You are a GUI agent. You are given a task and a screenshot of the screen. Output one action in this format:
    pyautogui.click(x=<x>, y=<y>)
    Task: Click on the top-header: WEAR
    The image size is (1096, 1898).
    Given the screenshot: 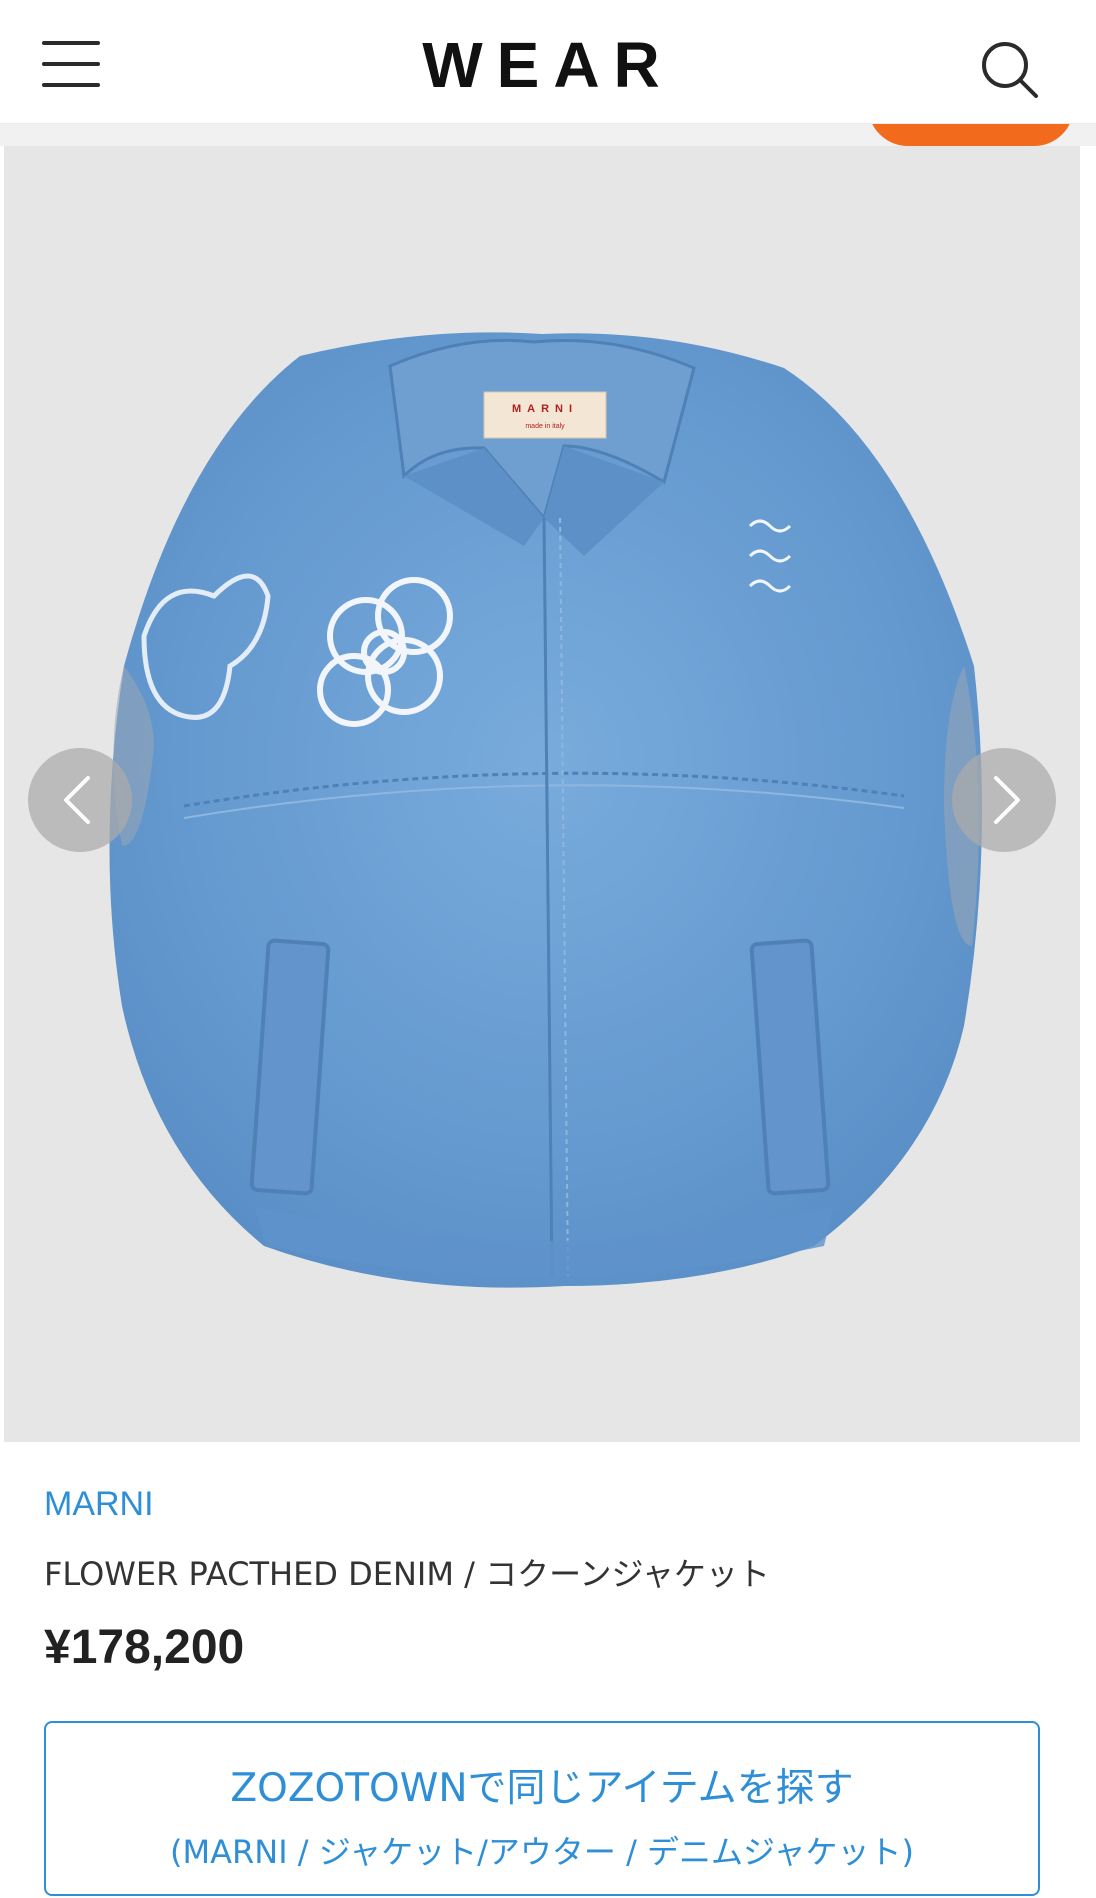 What is the action you would take?
    pyautogui.click(x=548, y=62)
    